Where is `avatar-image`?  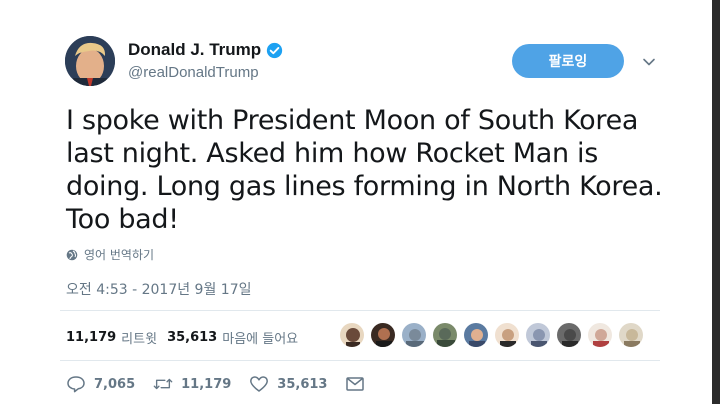
avatar-image is located at coordinates (90, 61).